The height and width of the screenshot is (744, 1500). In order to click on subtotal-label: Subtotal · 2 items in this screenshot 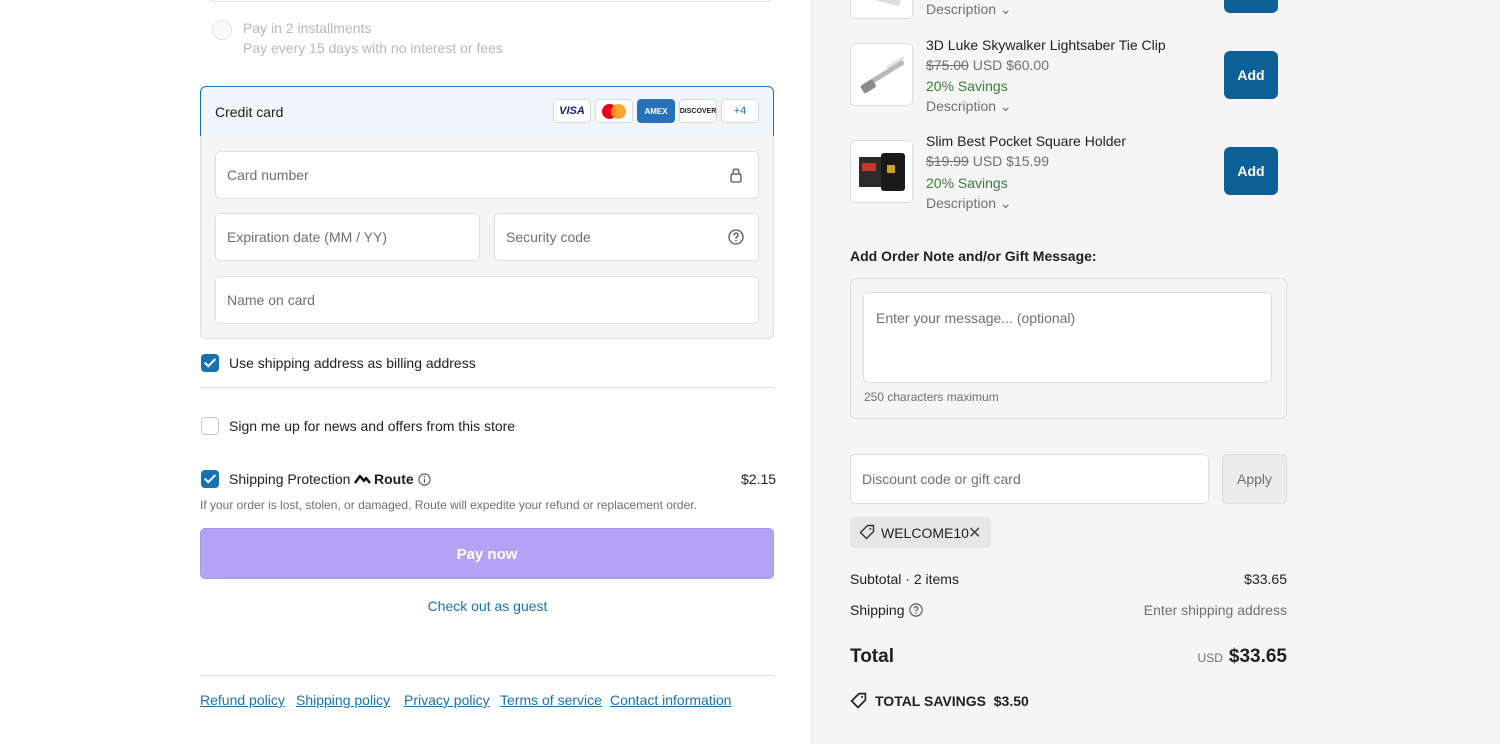, I will do `click(904, 579)`.